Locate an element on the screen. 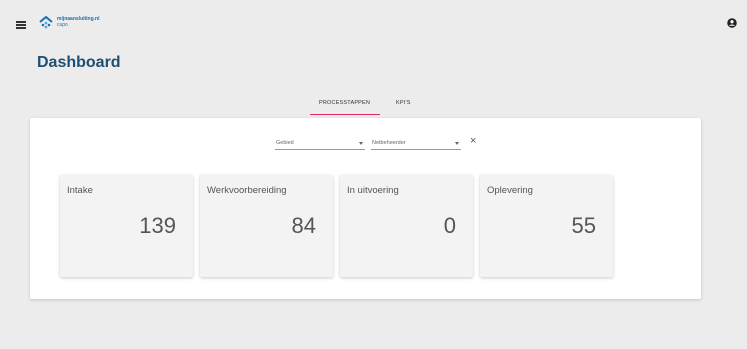 Image resolution: width=747 pixels, height=349 pixels. close-icon: × is located at coordinates (473, 141).